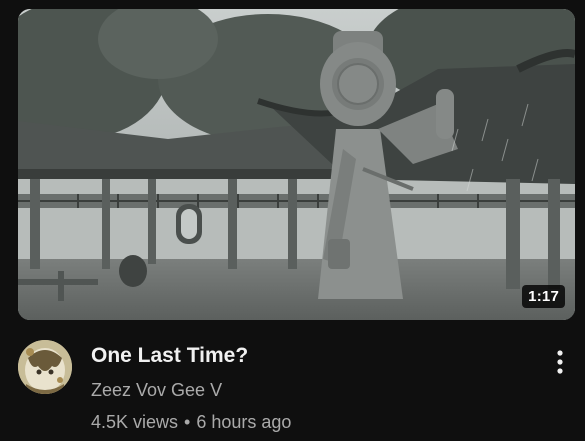 The height and width of the screenshot is (441, 585). I want to click on more-options-button, so click(560, 362).